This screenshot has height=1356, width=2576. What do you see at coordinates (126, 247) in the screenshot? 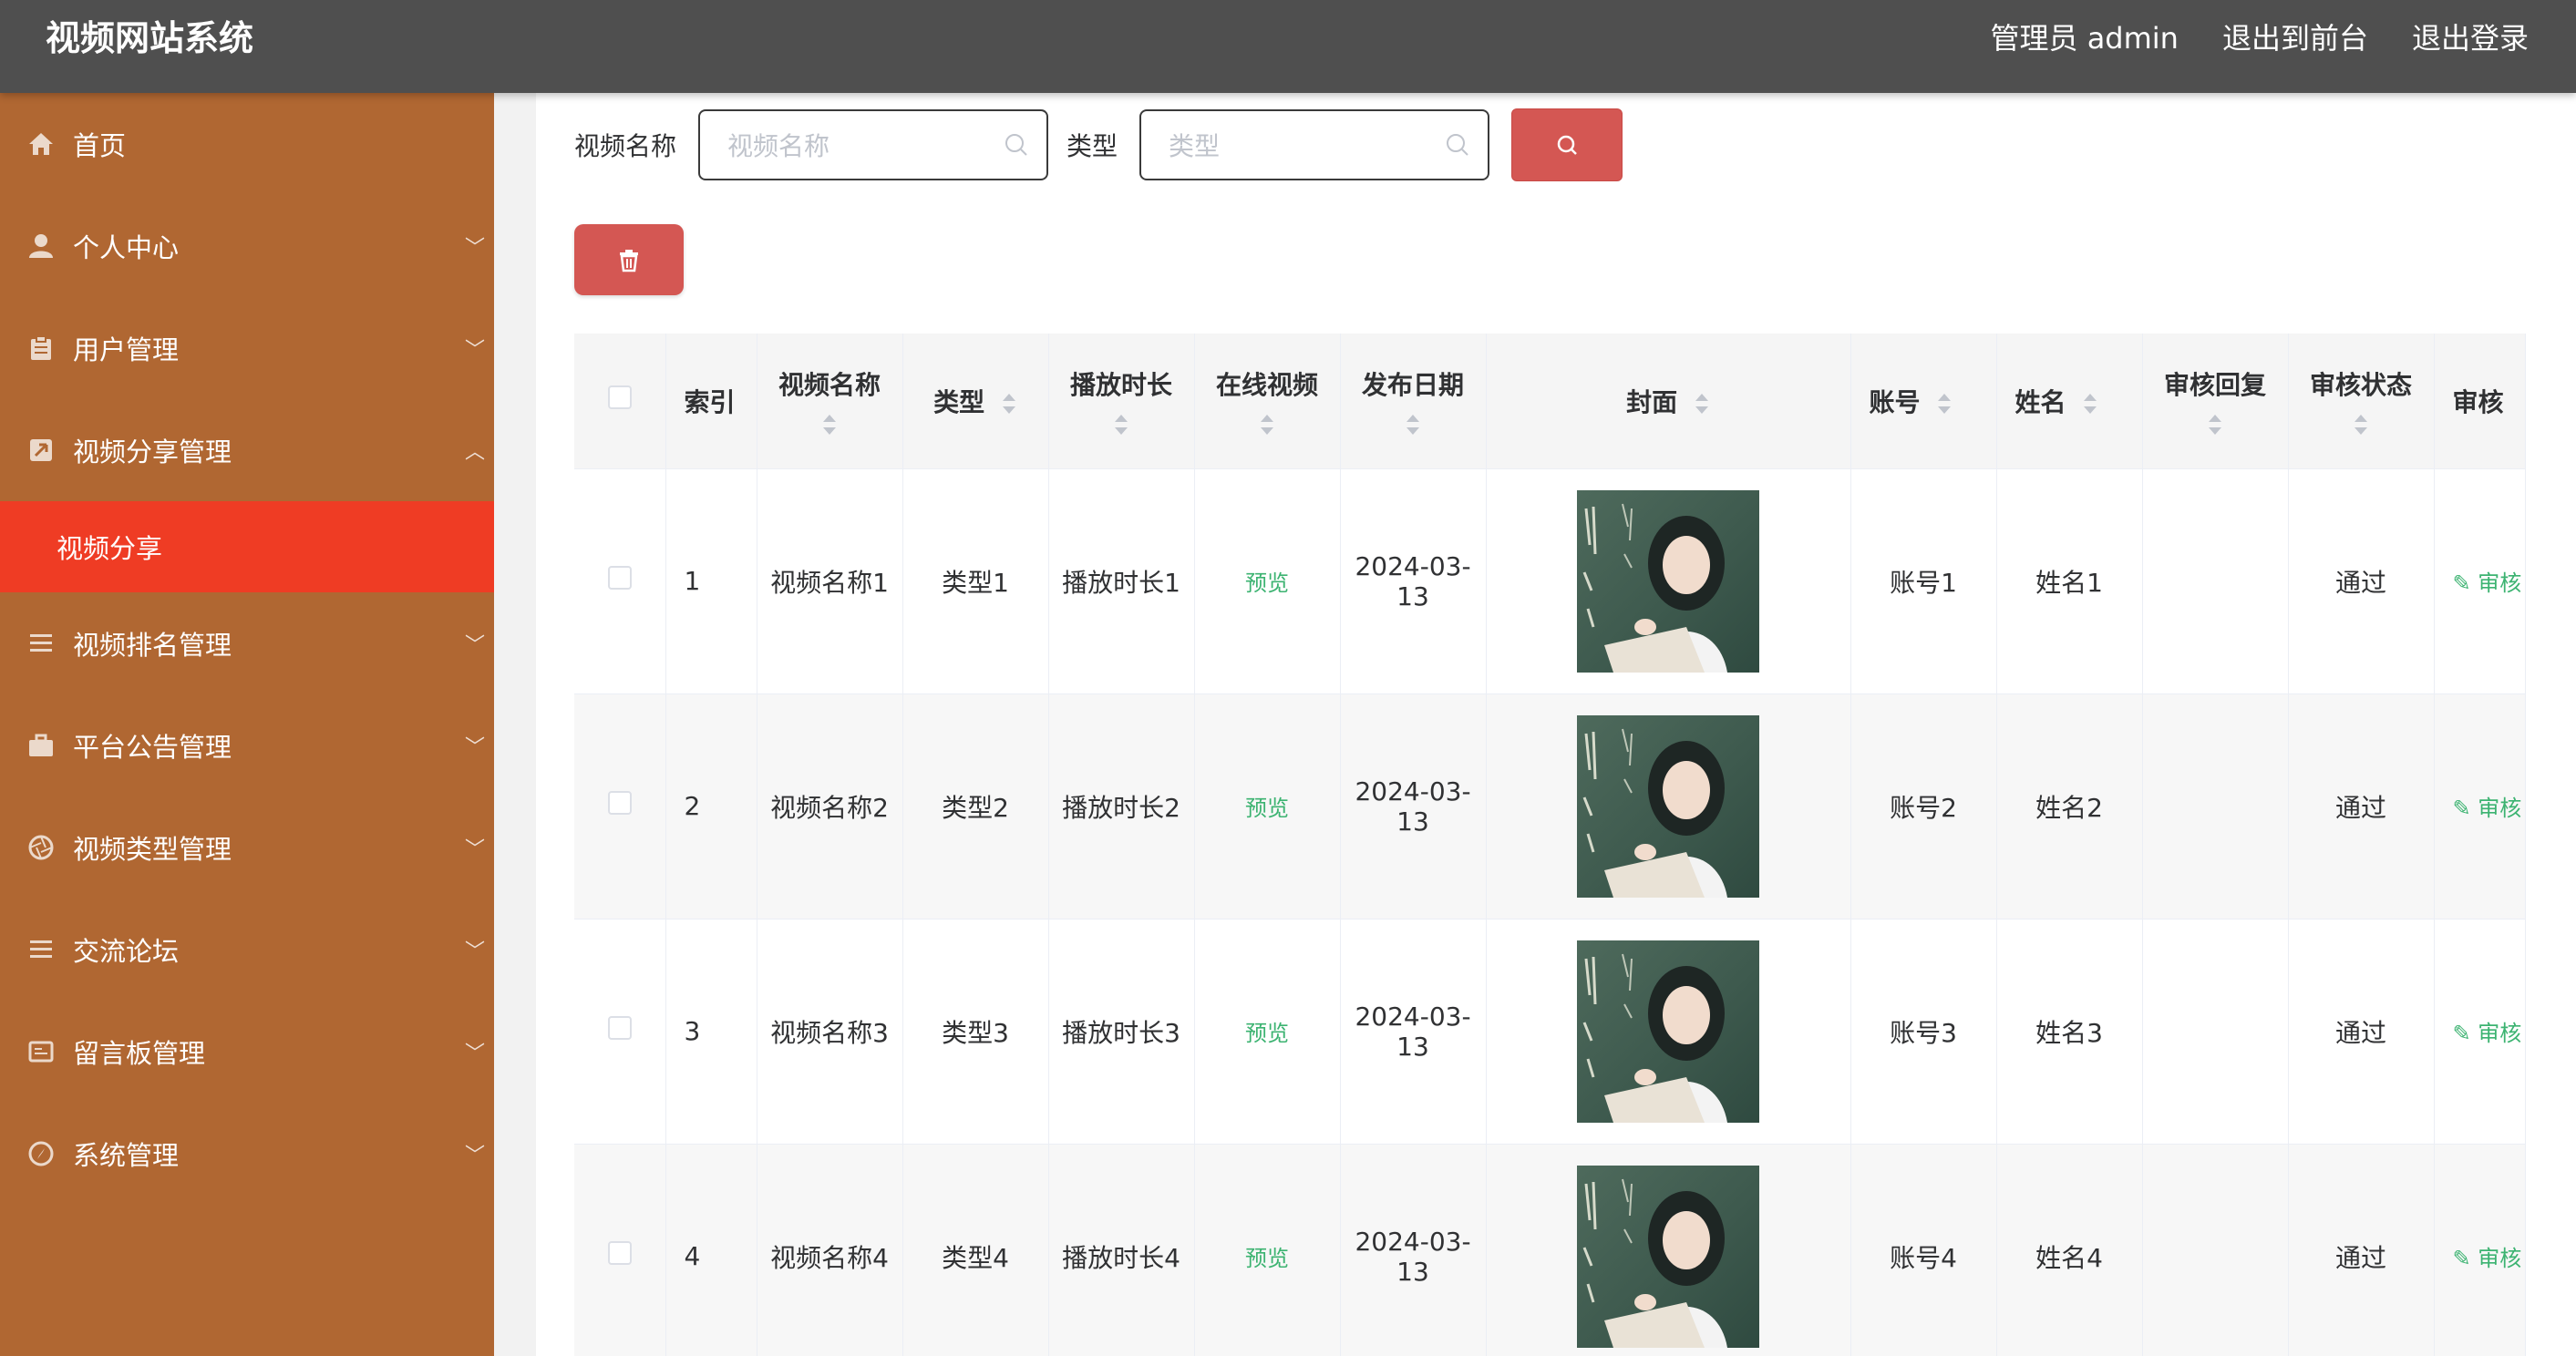
I see `sidebar-item-label: 个人中心` at bounding box center [126, 247].